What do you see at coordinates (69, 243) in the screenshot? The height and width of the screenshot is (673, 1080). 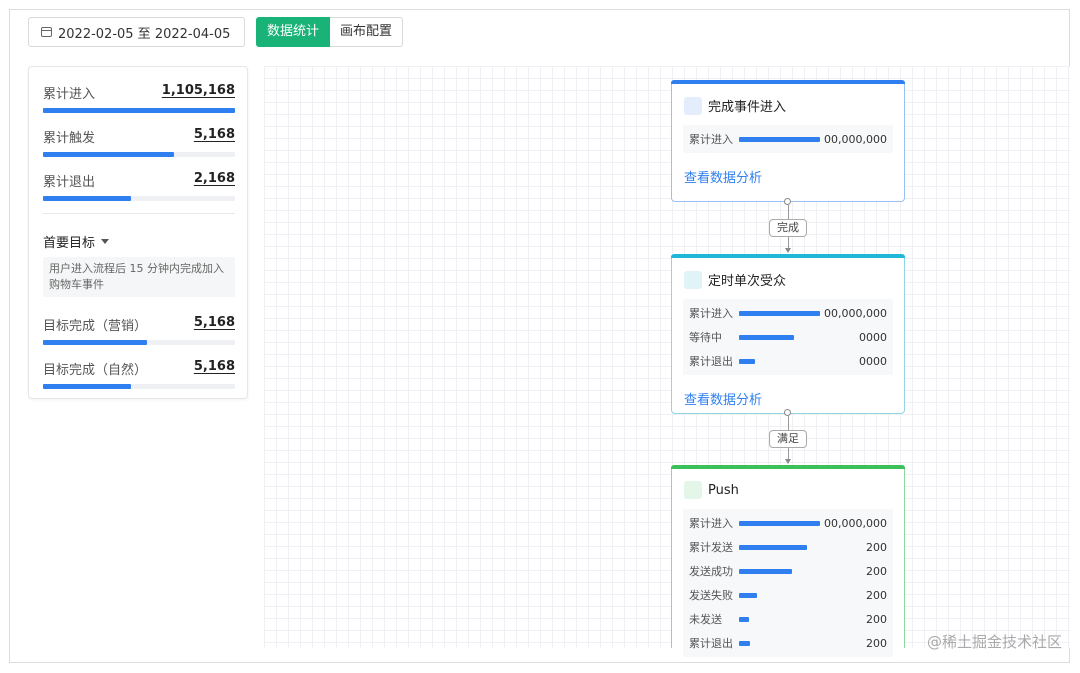 I see `goal-title: 首要目标` at bounding box center [69, 243].